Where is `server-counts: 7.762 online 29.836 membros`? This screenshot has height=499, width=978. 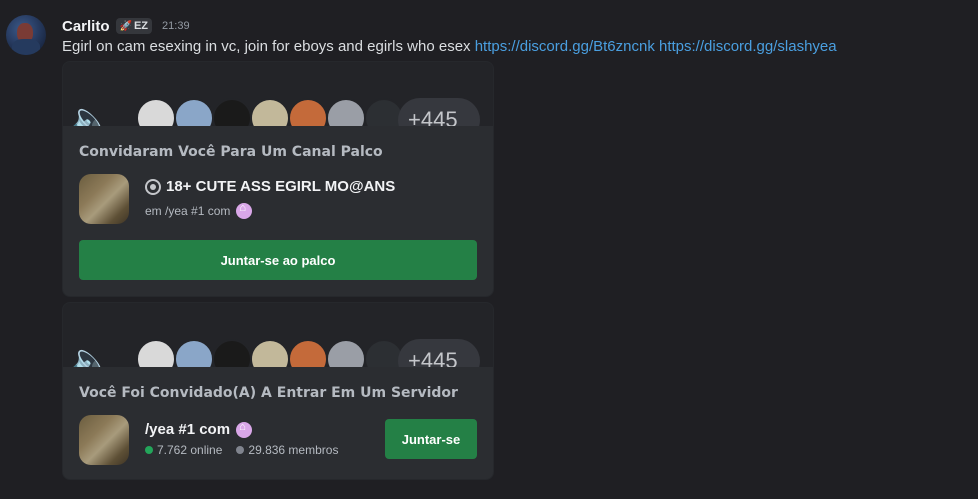 server-counts: 7.762 online 29.836 membros is located at coordinates (241, 450).